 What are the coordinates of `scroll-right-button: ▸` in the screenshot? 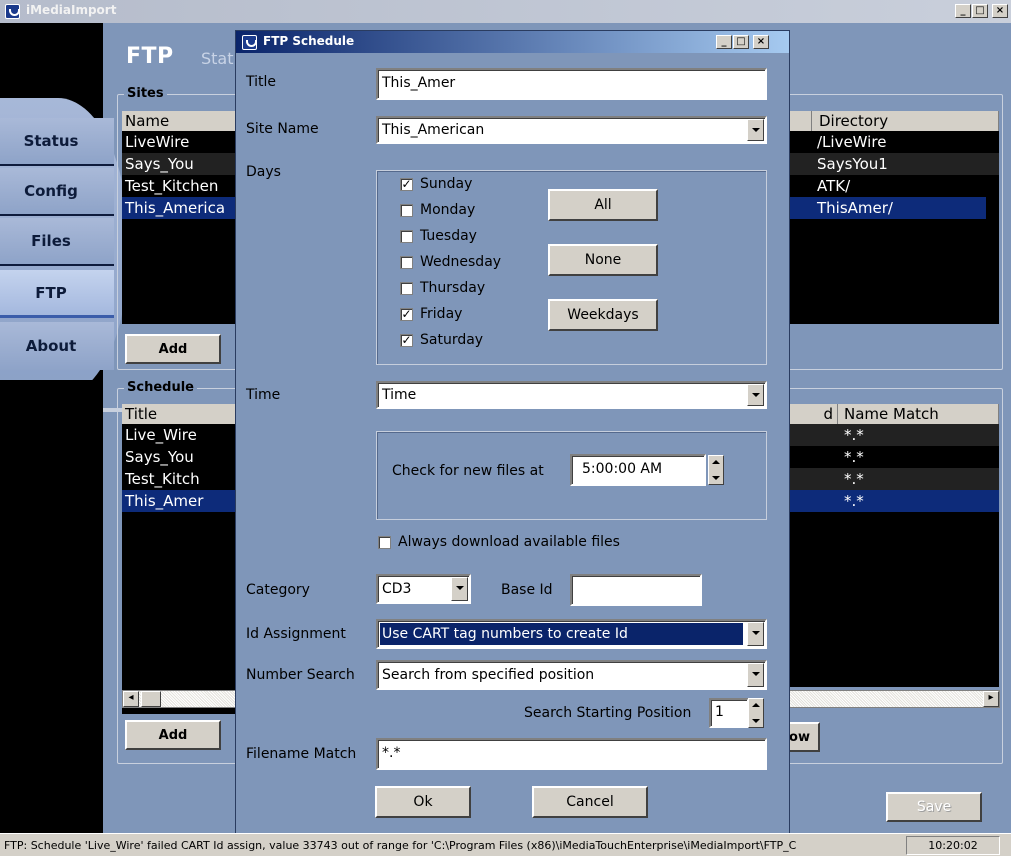 It's located at (991, 699).